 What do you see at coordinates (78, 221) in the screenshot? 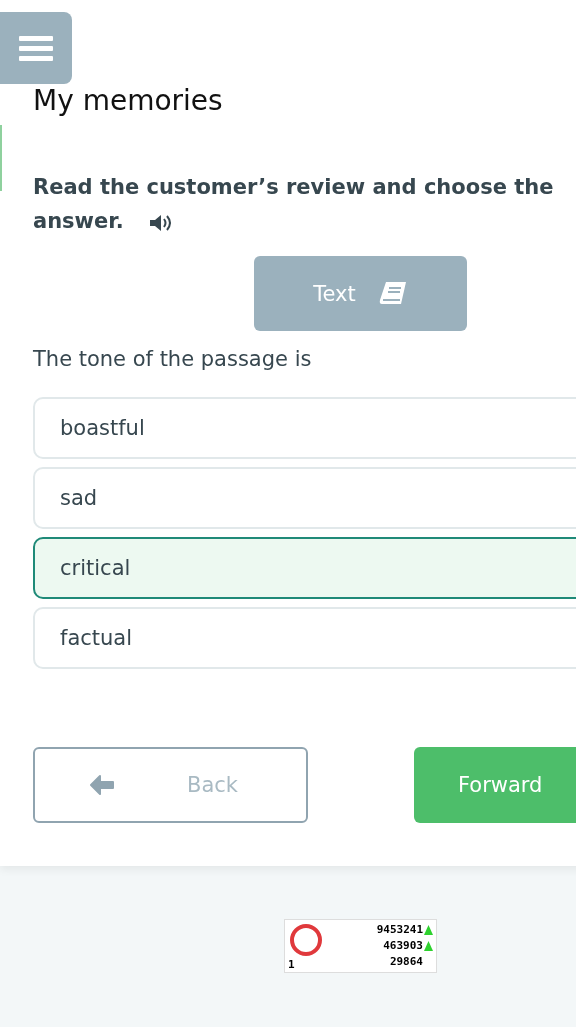
I see `instruction-line: answer.` at bounding box center [78, 221].